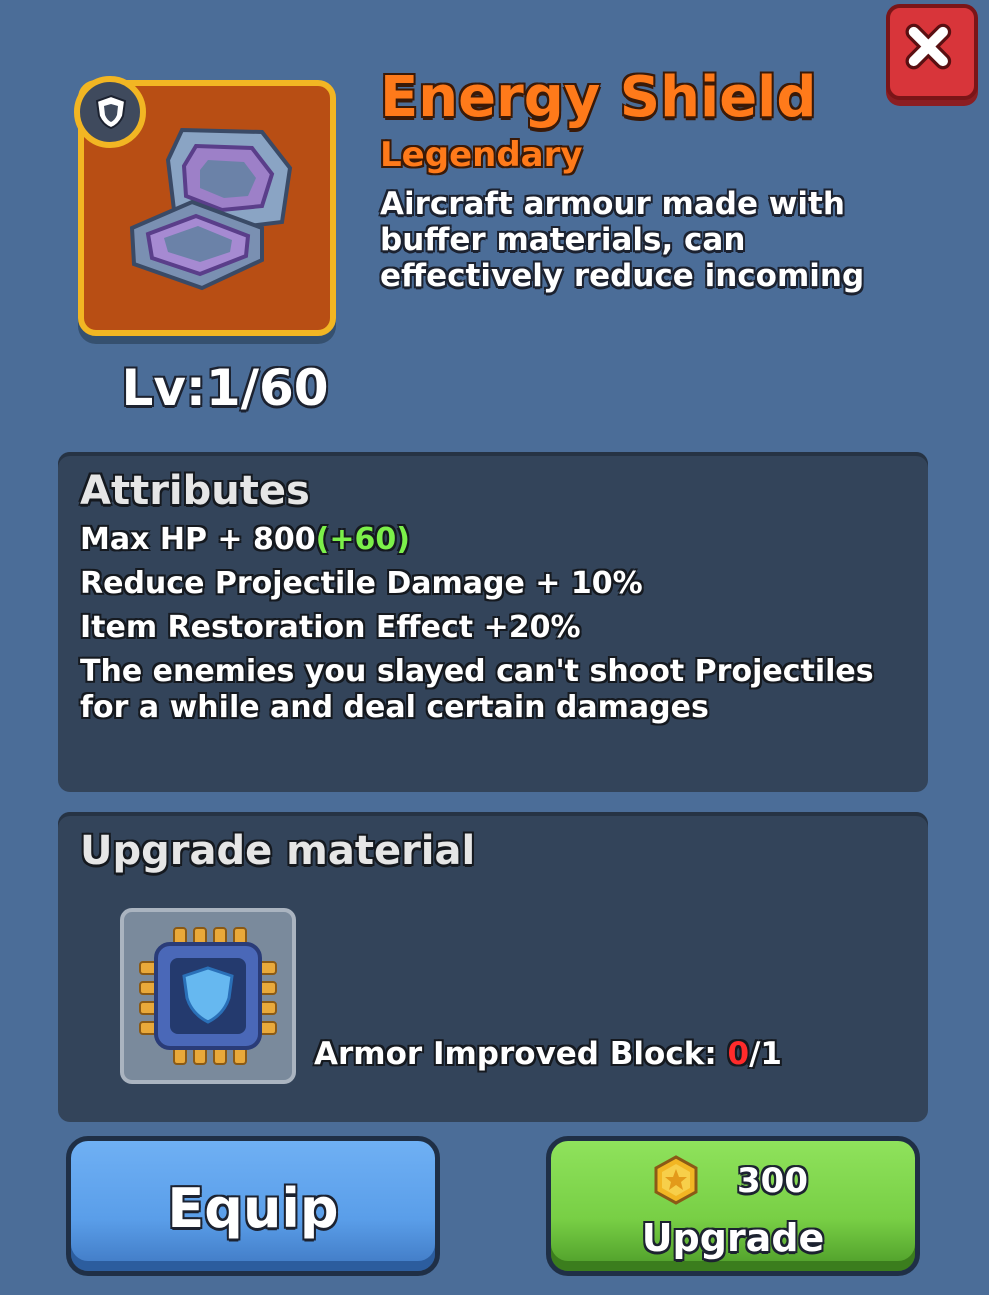 This screenshot has width=989, height=1295. I want to click on attributes-title: Attributes, so click(195, 491).